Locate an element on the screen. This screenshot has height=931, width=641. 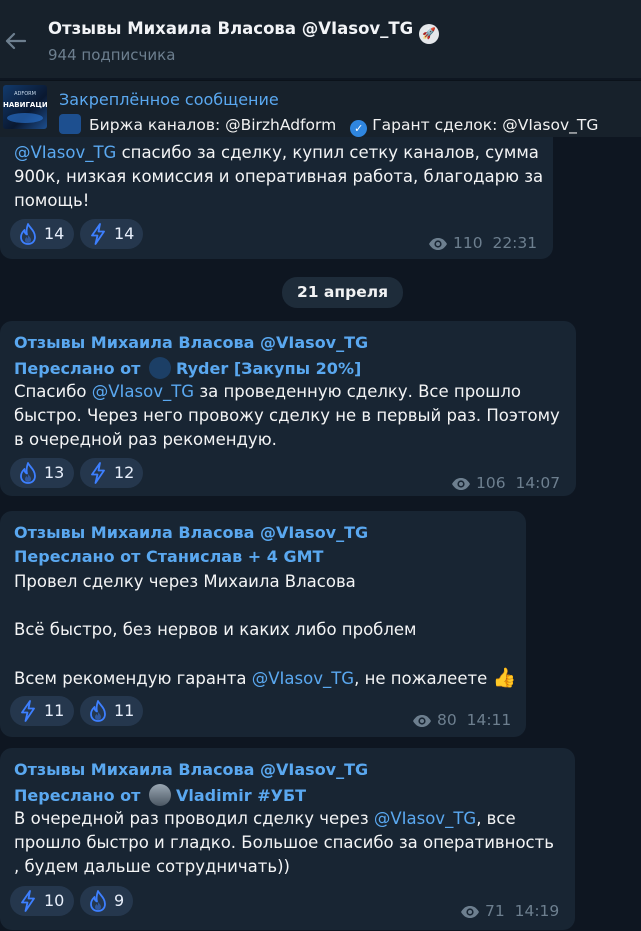
exchange-avatar-icon is located at coordinates (70, 124).